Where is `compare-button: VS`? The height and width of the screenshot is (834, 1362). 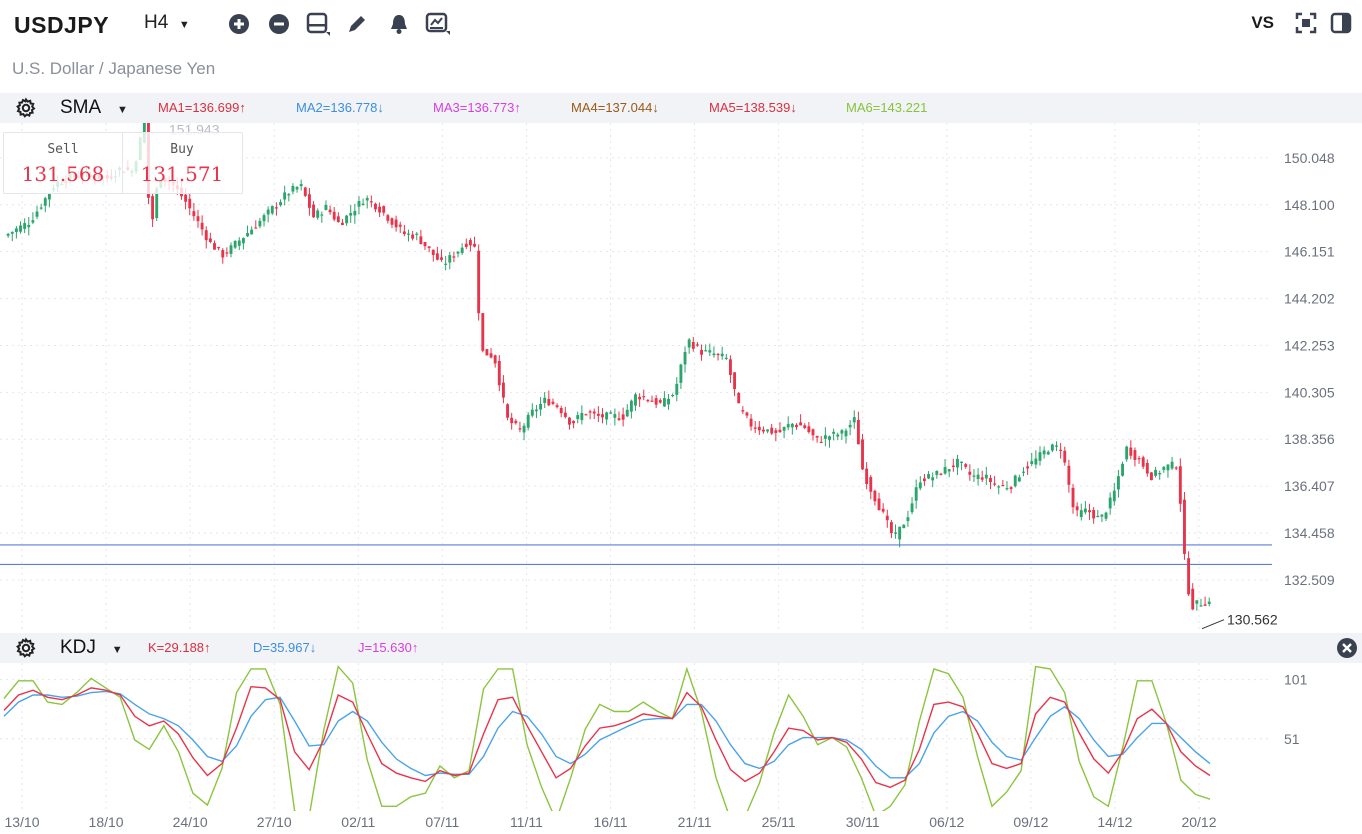 compare-button: VS is located at coordinates (1262, 23).